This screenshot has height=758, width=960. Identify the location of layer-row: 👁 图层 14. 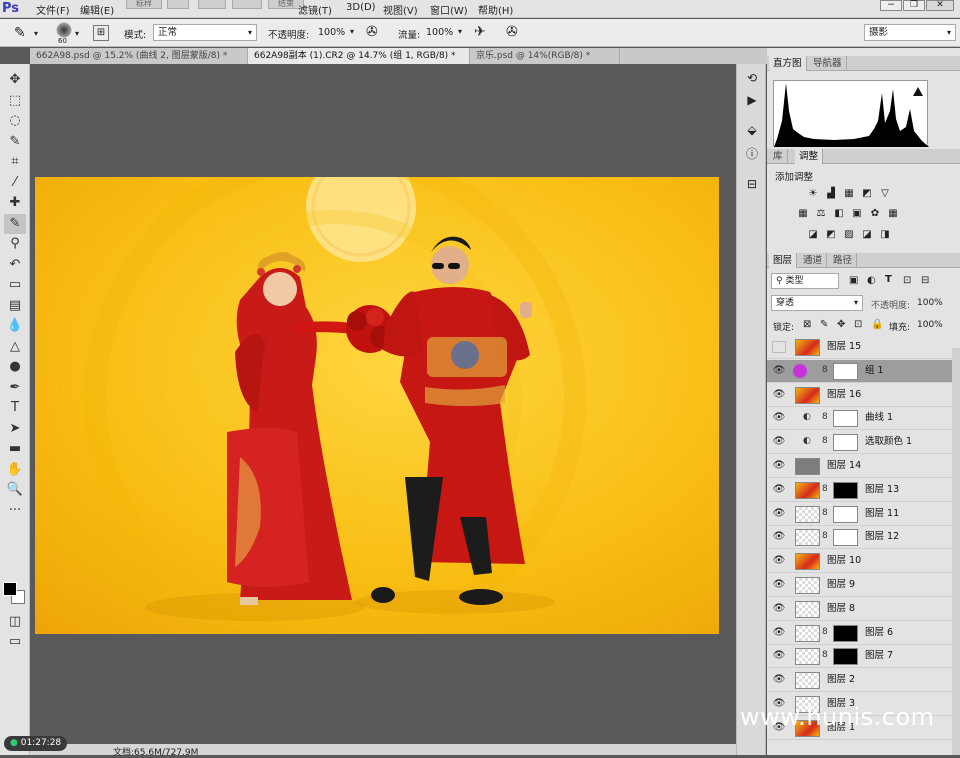
(859, 466).